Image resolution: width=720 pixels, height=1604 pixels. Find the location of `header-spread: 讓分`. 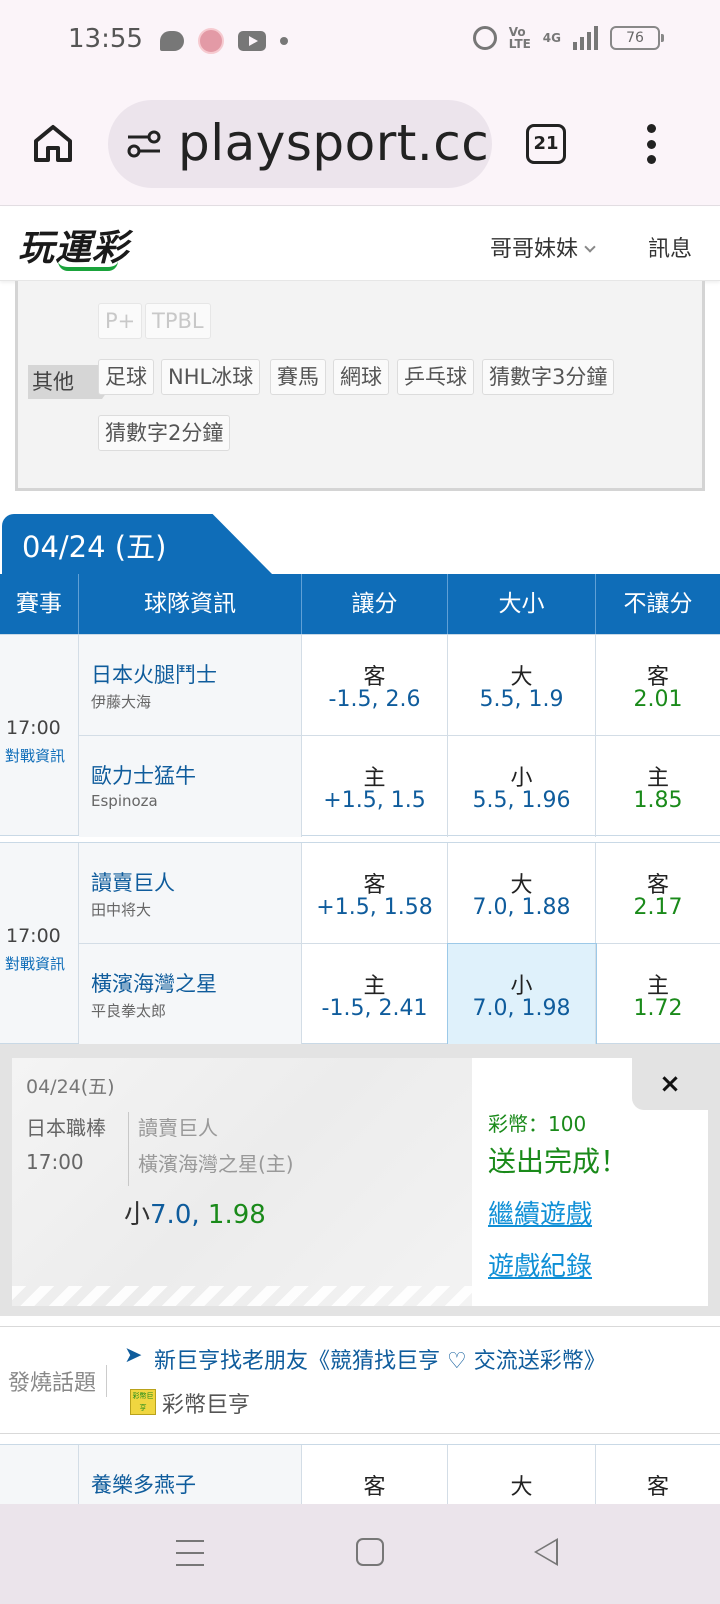

header-spread: 讓分 is located at coordinates (375, 604).